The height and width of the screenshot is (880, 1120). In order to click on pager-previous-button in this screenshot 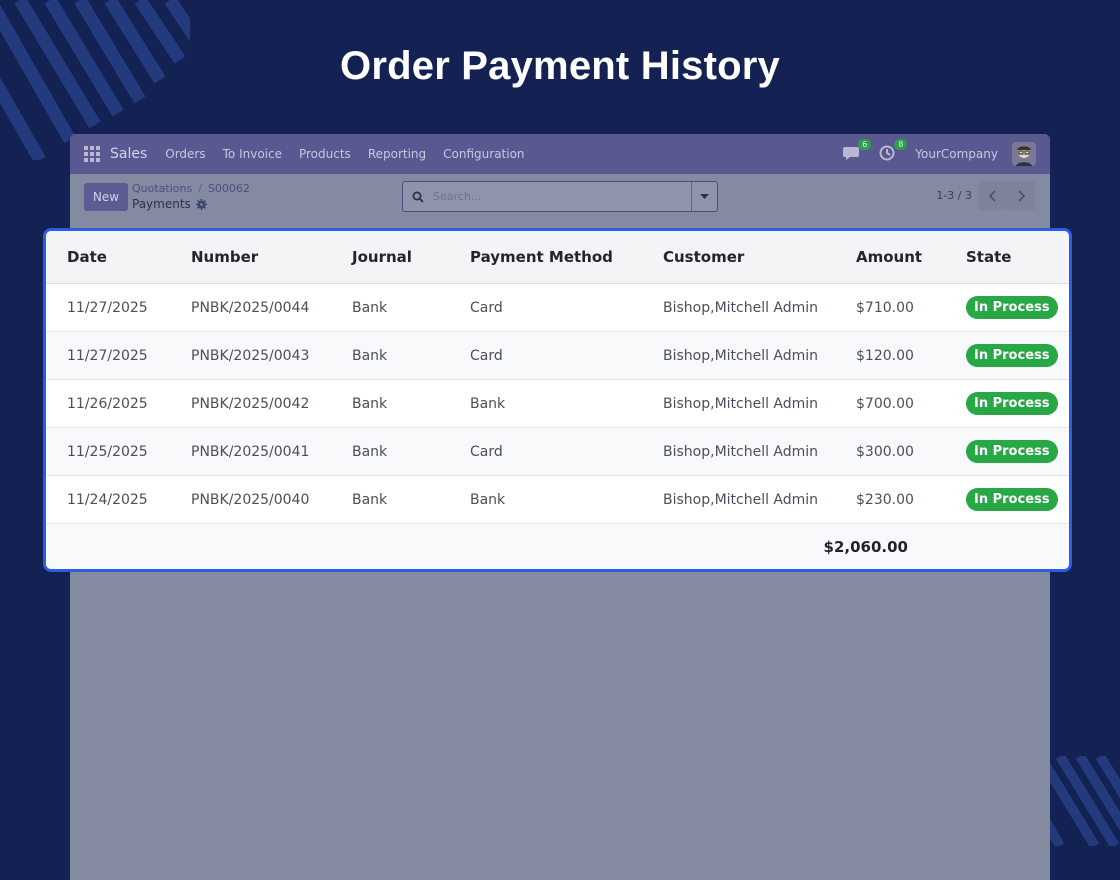, I will do `click(993, 195)`.